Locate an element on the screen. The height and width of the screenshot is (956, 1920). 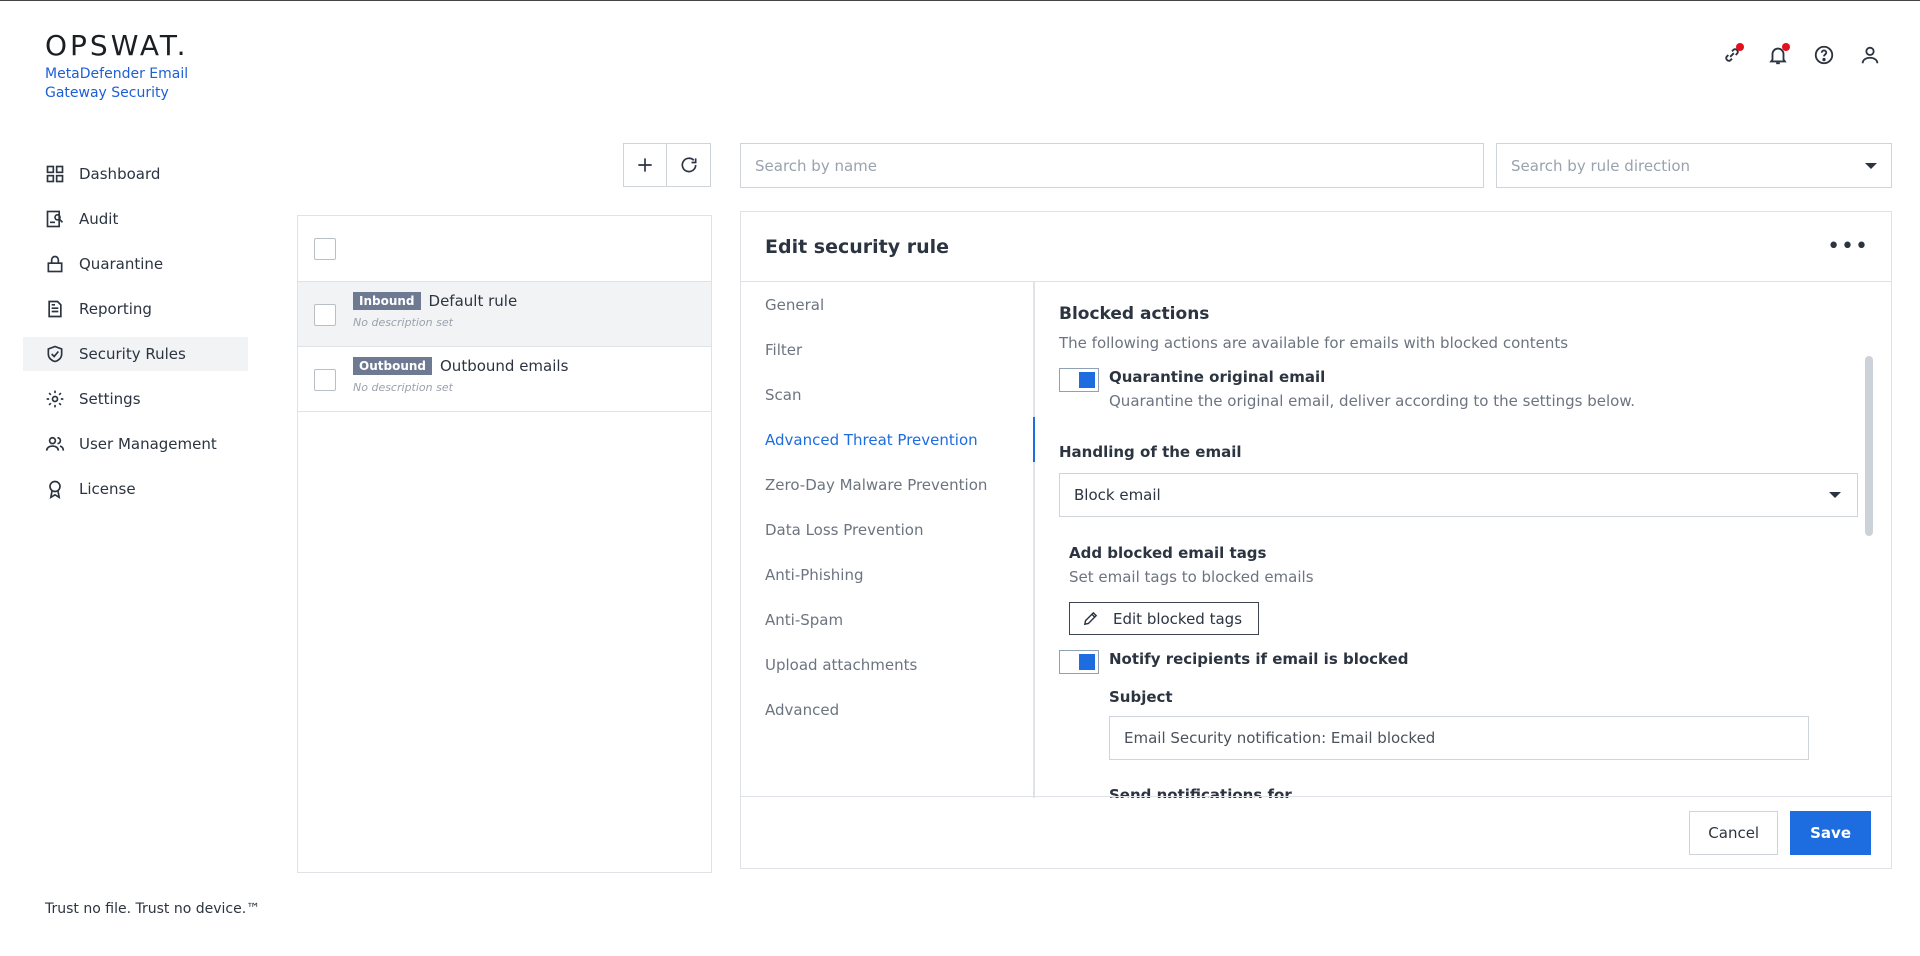
handling-select: Block email is located at coordinates (1458, 495).